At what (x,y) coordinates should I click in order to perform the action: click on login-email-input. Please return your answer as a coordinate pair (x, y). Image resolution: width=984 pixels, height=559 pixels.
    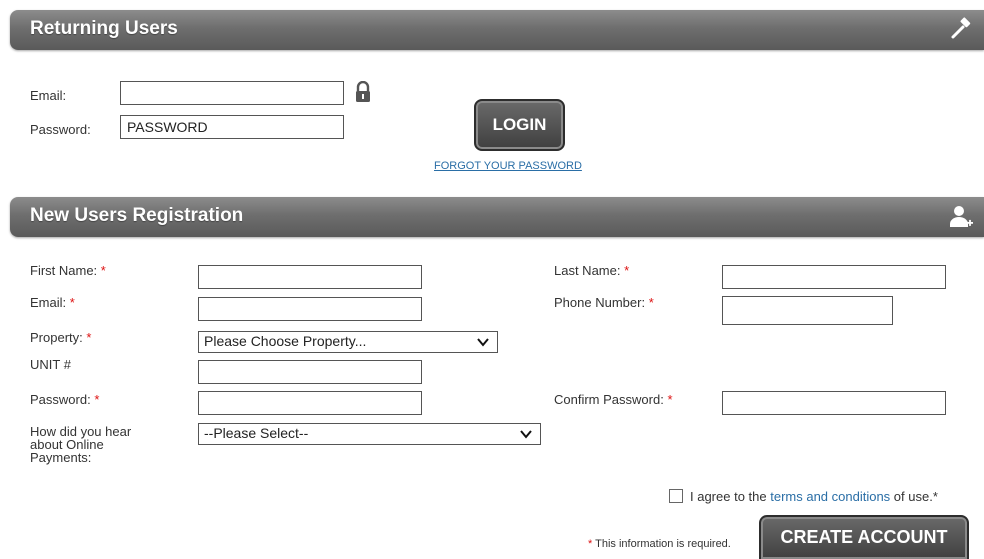
    Looking at the image, I should click on (232, 93).